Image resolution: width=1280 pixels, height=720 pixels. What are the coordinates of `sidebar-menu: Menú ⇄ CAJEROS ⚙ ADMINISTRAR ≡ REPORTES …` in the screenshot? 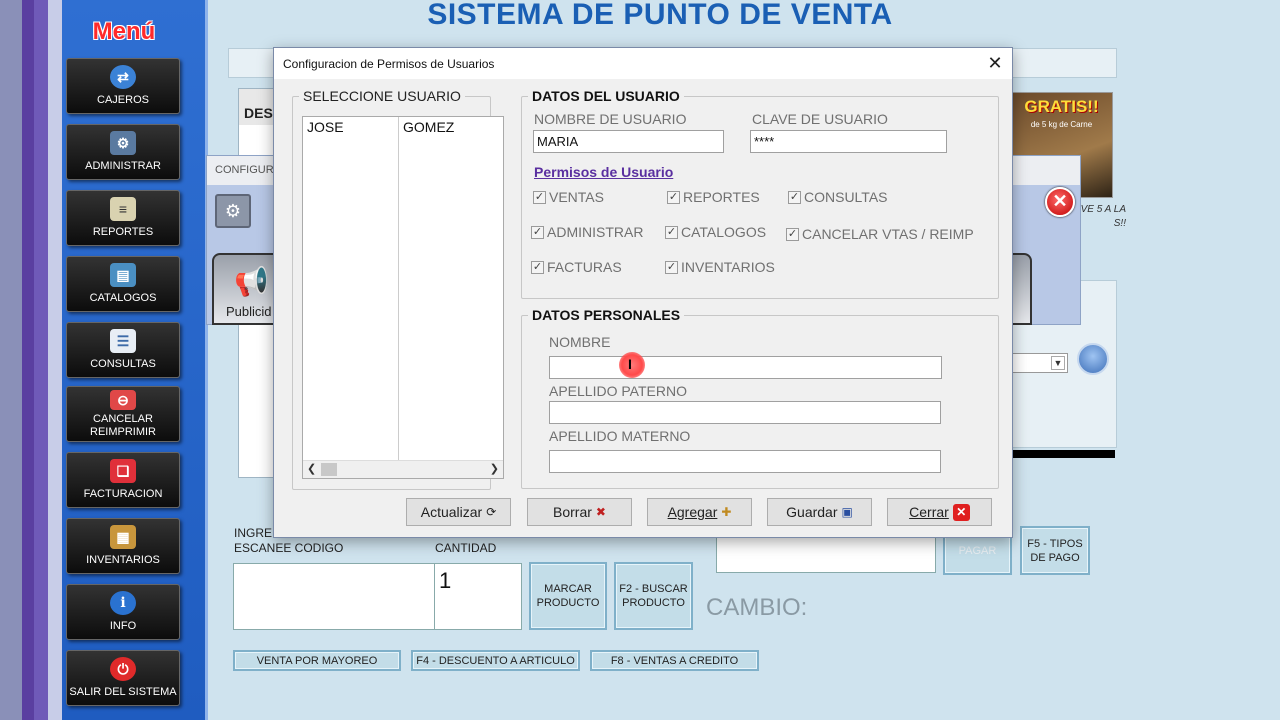 It's located at (135, 360).